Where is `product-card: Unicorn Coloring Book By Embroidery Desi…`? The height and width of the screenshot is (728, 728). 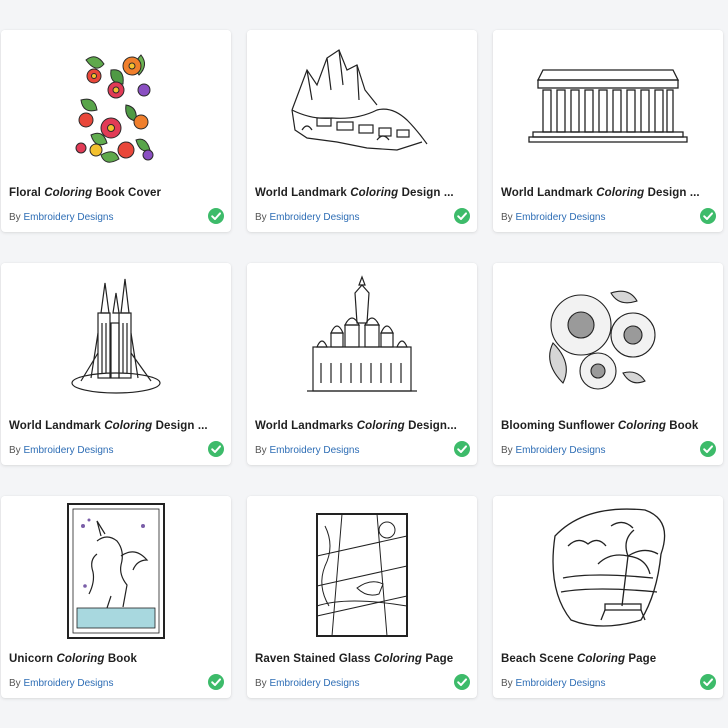 product-card: Unicorn Coloring Book By Embroidery Desi… is located at coordinates (116, 597).